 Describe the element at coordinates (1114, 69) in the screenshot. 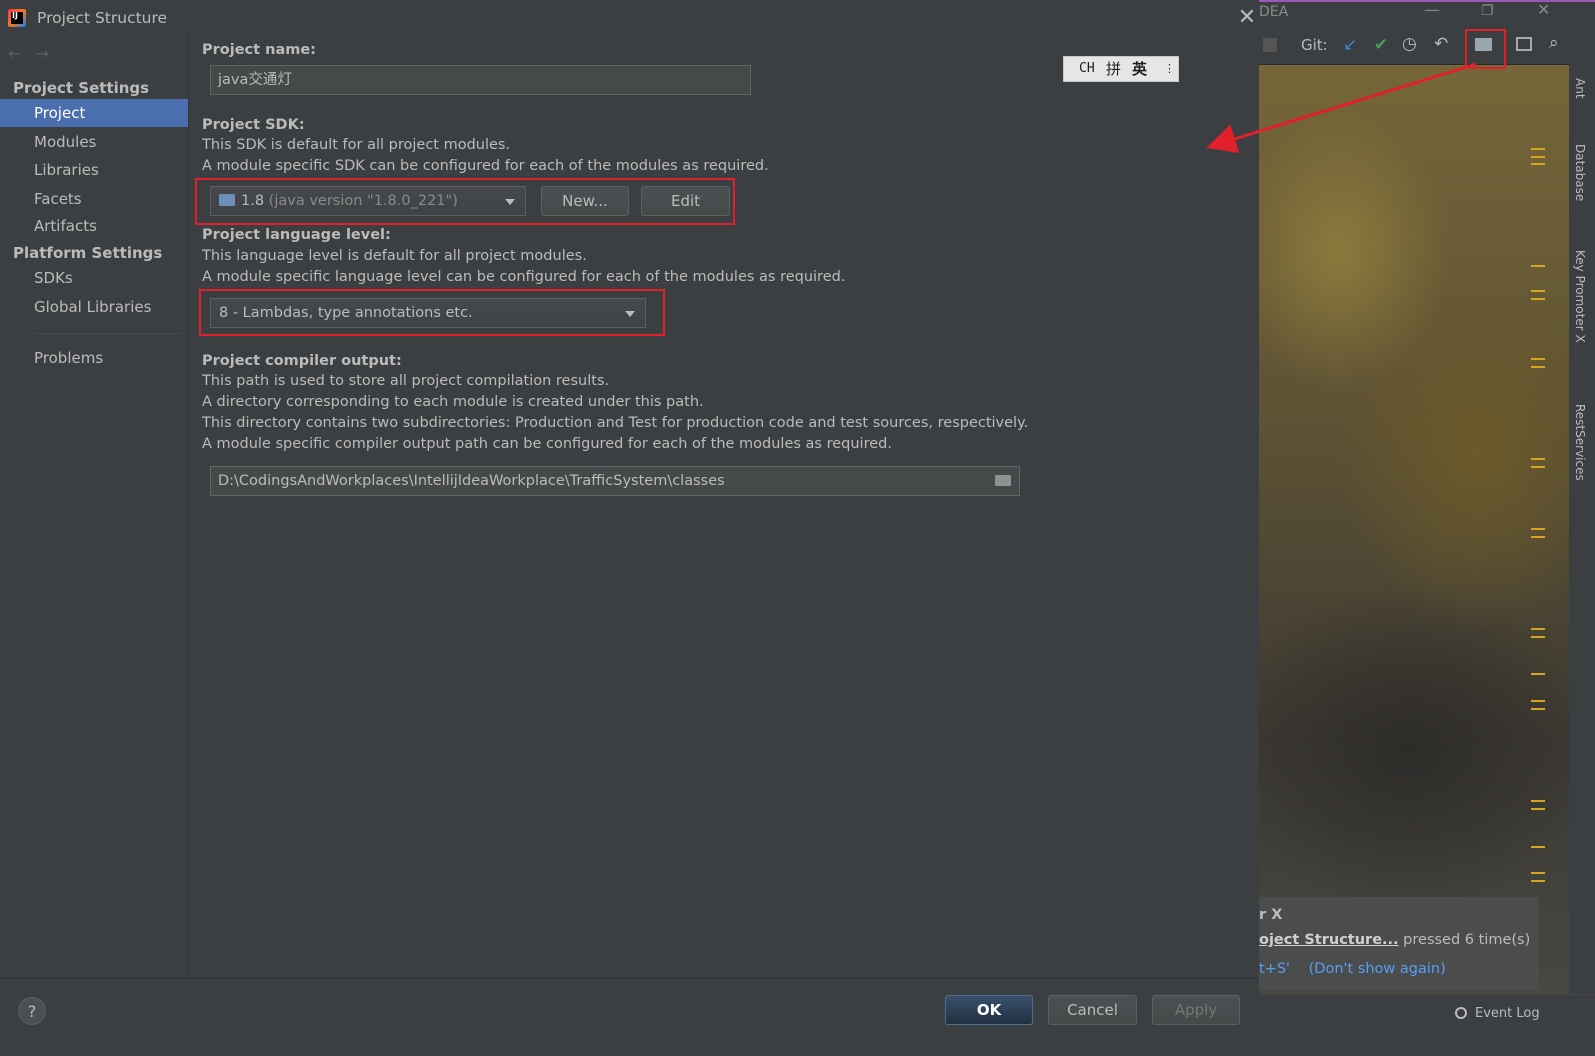

I see `ime-pinyin: 拼` at that location.